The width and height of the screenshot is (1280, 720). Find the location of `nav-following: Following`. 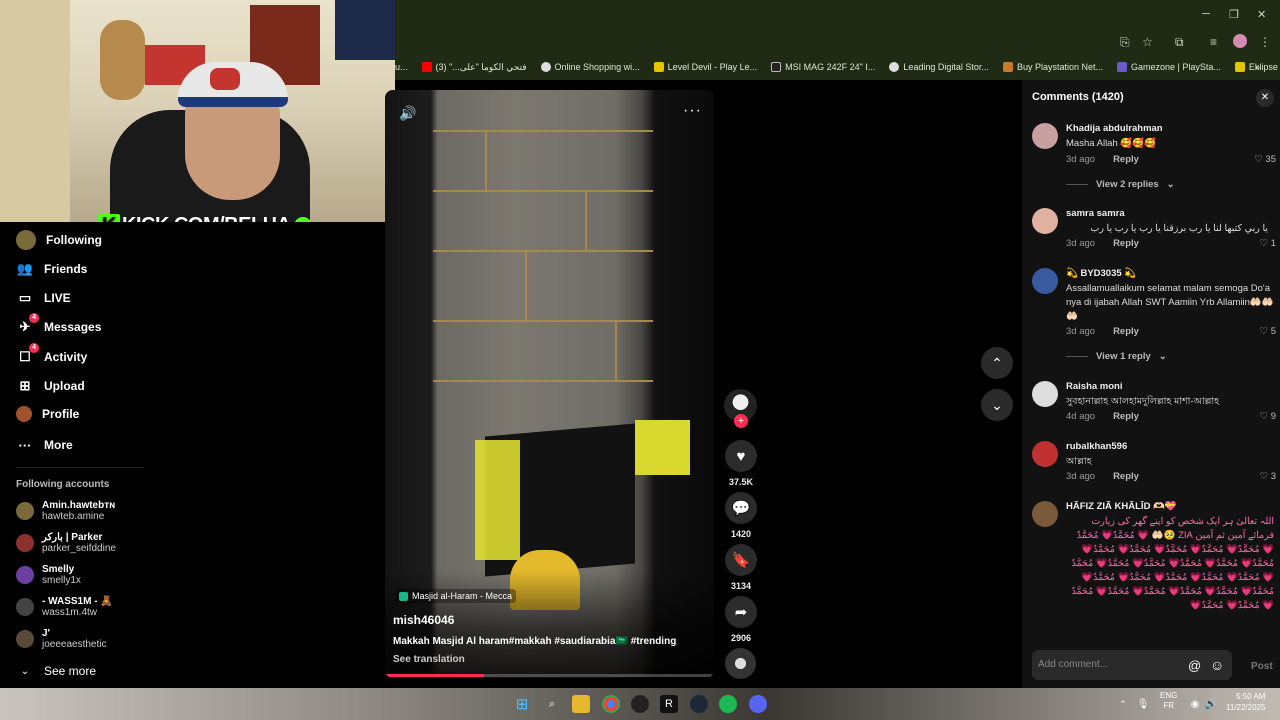

nav-following: Following is located at coordinates (59, 240).